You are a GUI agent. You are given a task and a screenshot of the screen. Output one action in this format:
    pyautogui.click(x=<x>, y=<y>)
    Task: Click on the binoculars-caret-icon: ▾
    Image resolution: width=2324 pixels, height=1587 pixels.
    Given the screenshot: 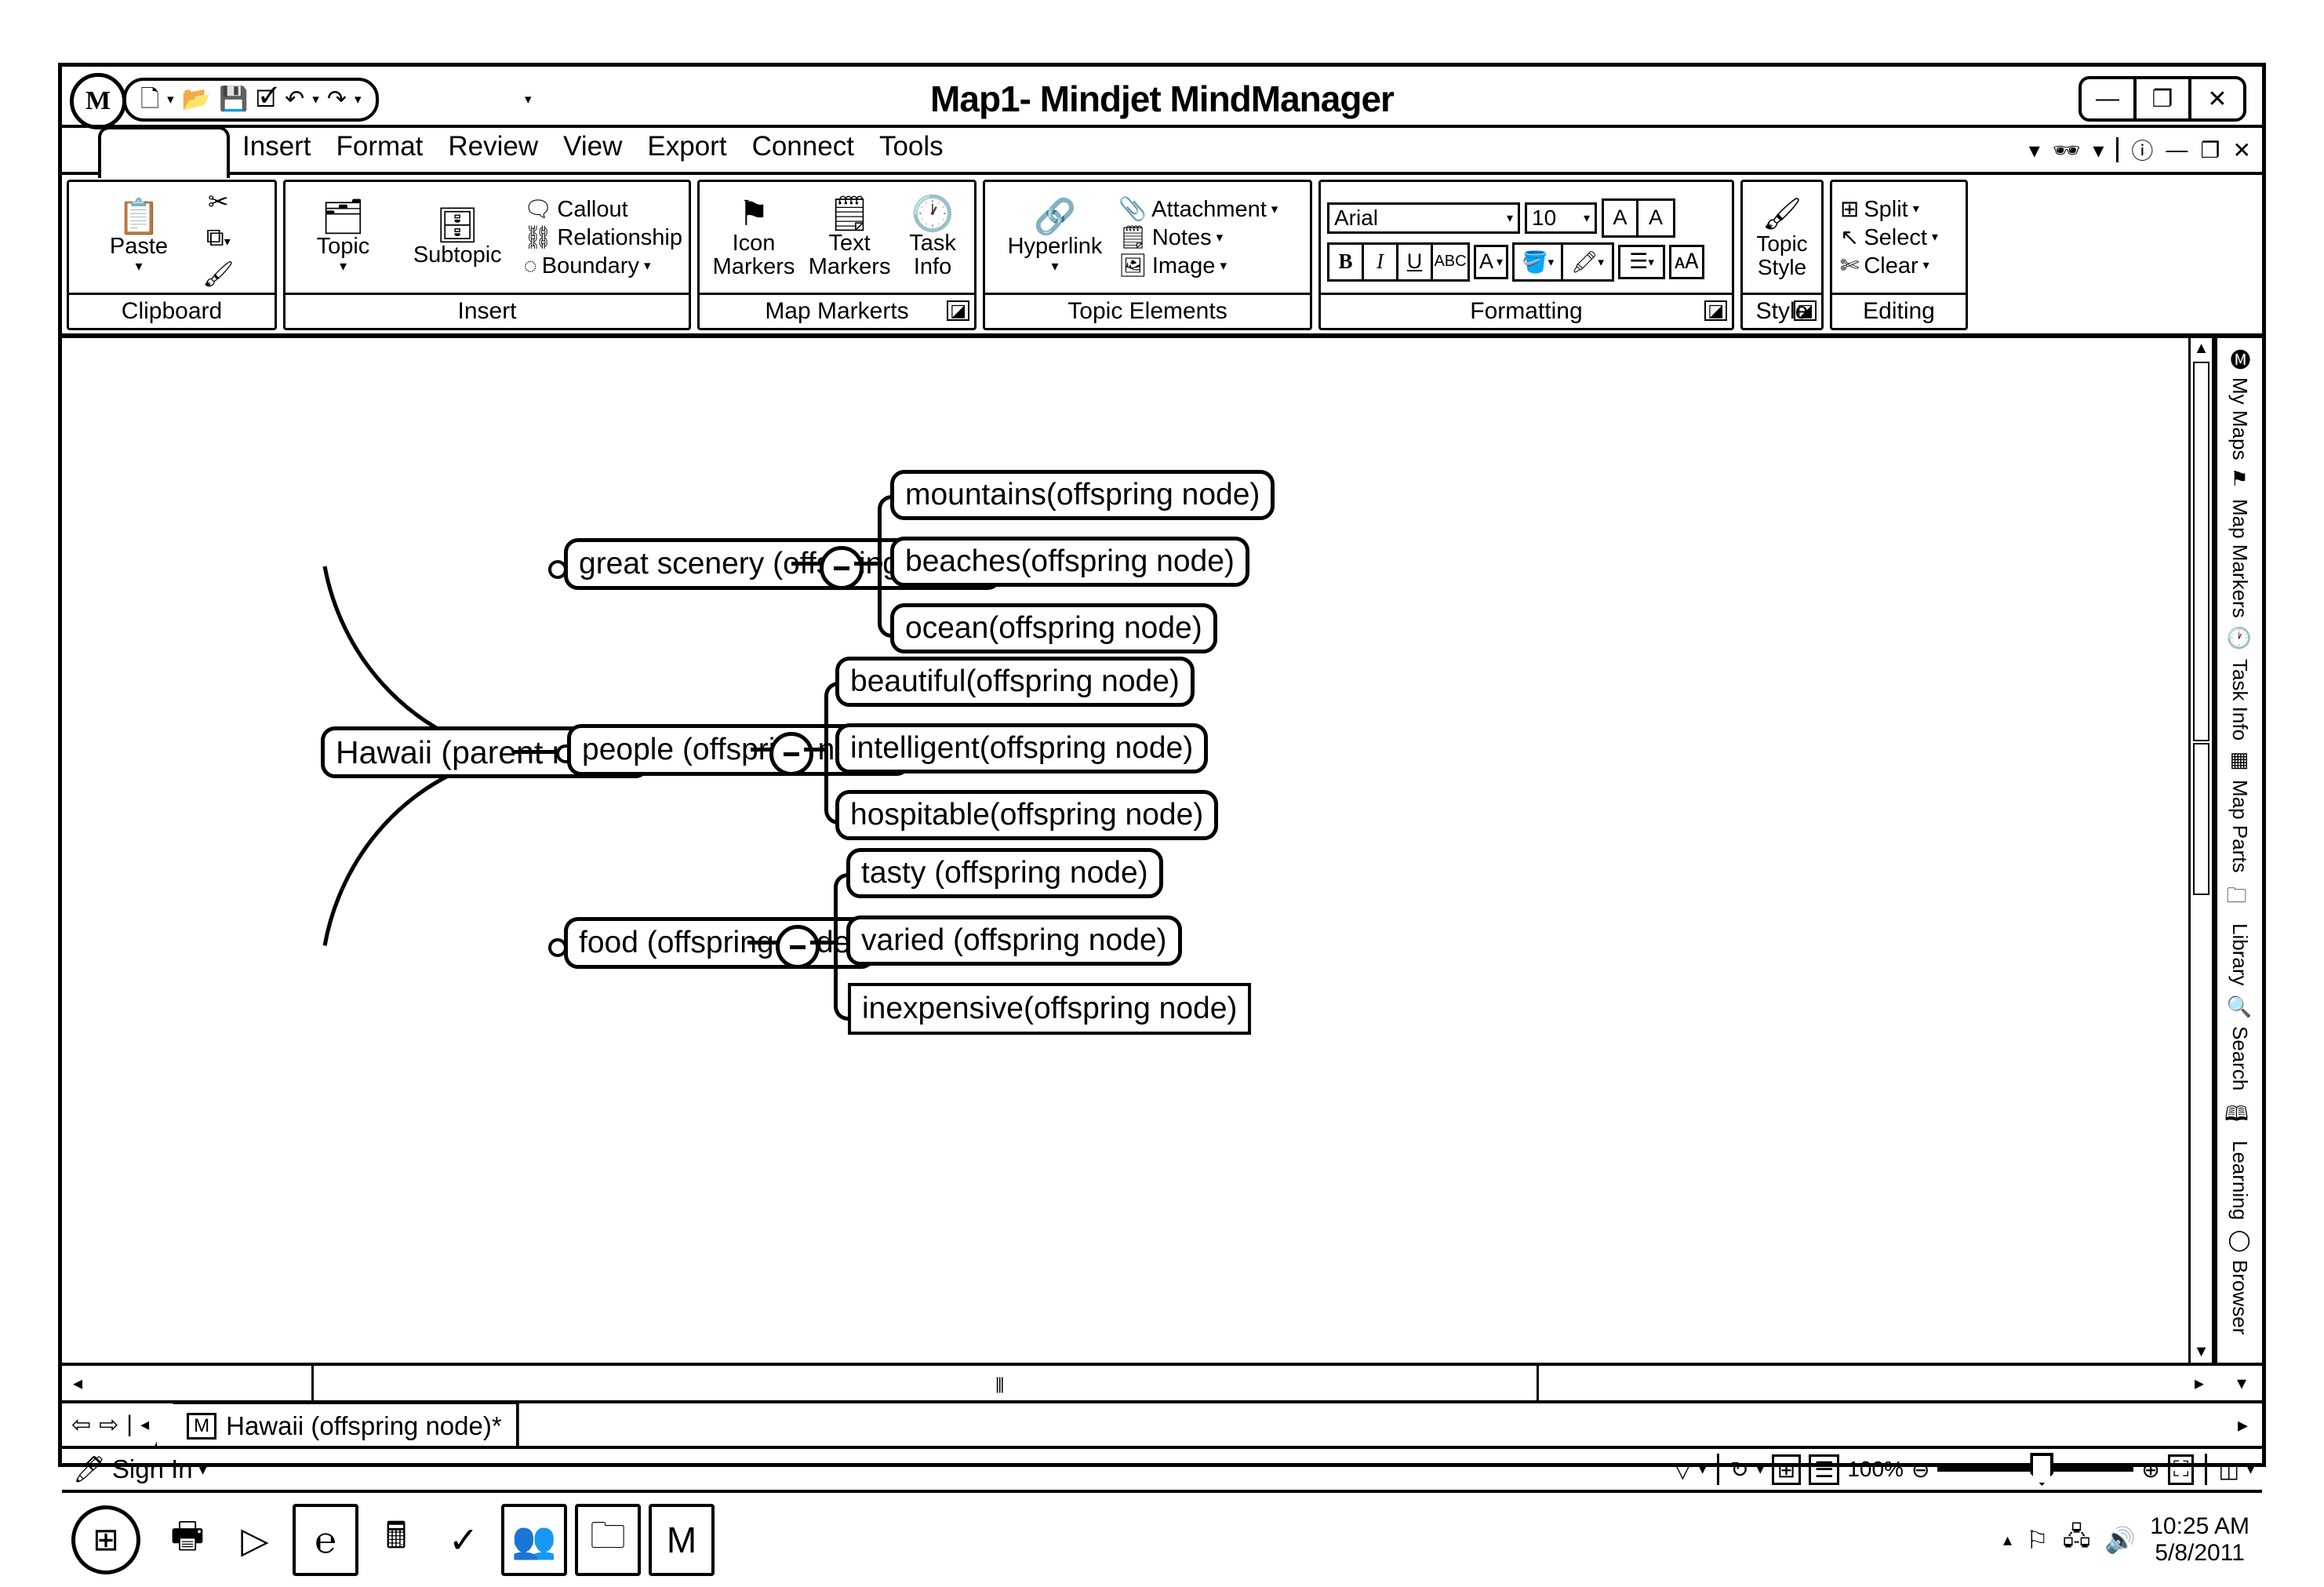 What is the action you would take?
    pyautogui.click(x=2098, y=150)
    